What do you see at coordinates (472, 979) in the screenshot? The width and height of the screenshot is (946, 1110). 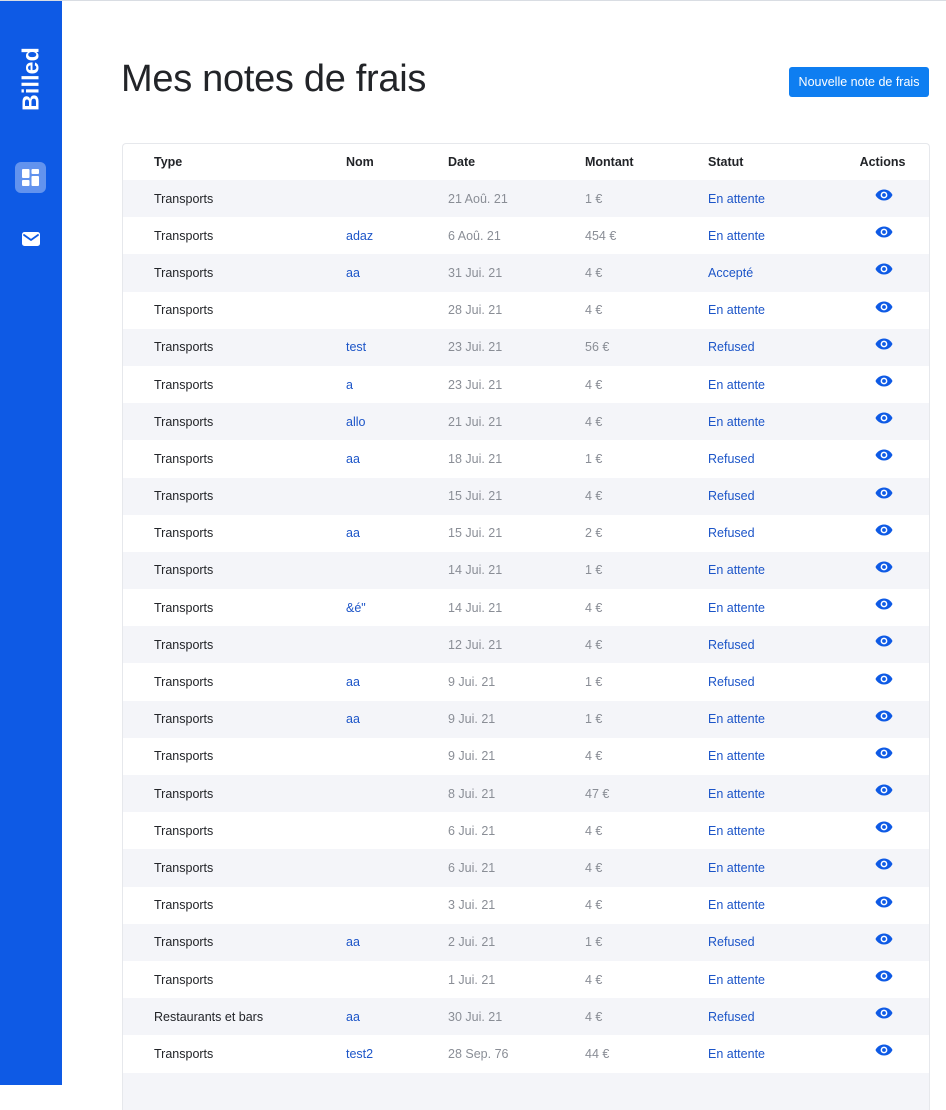 I see `date-cell: 1 Jui. 21` at bounding box center [472, 979].